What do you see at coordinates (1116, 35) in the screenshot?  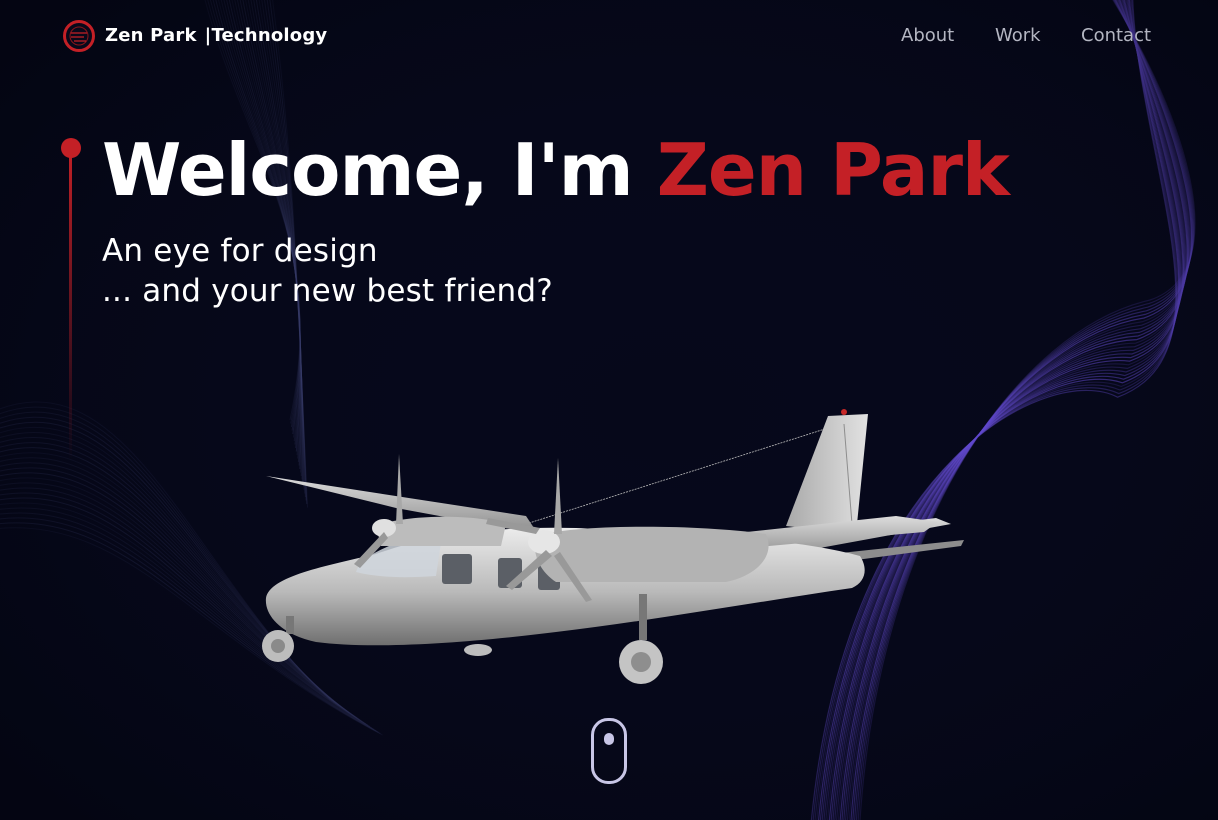 I see `nav-link-contact: Contact` at bounding box center [1116, 35].